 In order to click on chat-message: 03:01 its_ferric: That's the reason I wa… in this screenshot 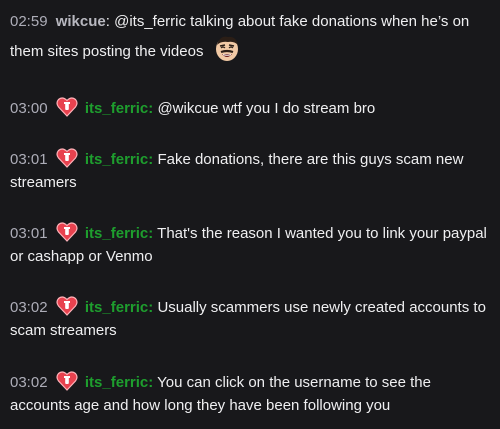, I will do `click(252, 244)`.